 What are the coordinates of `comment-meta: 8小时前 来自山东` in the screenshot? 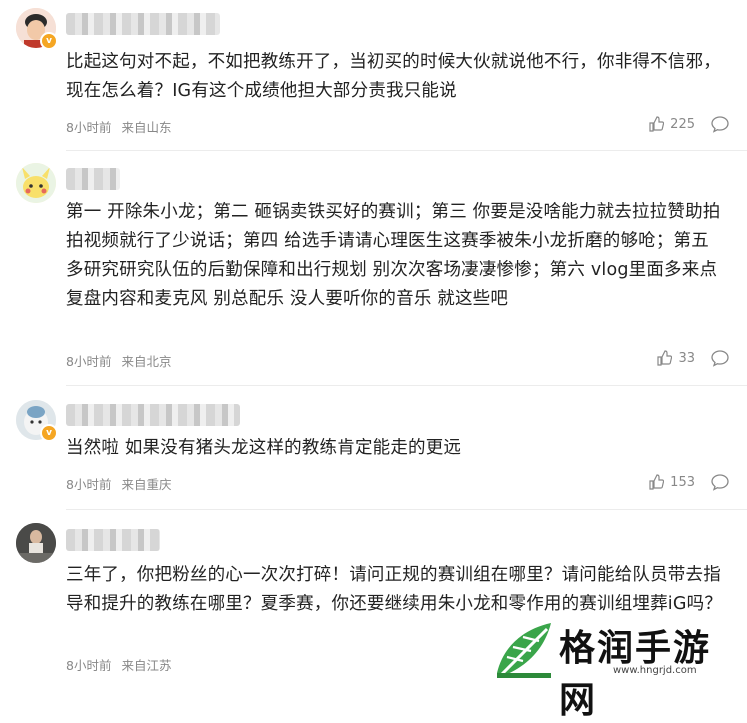 It's located at (121, 126).